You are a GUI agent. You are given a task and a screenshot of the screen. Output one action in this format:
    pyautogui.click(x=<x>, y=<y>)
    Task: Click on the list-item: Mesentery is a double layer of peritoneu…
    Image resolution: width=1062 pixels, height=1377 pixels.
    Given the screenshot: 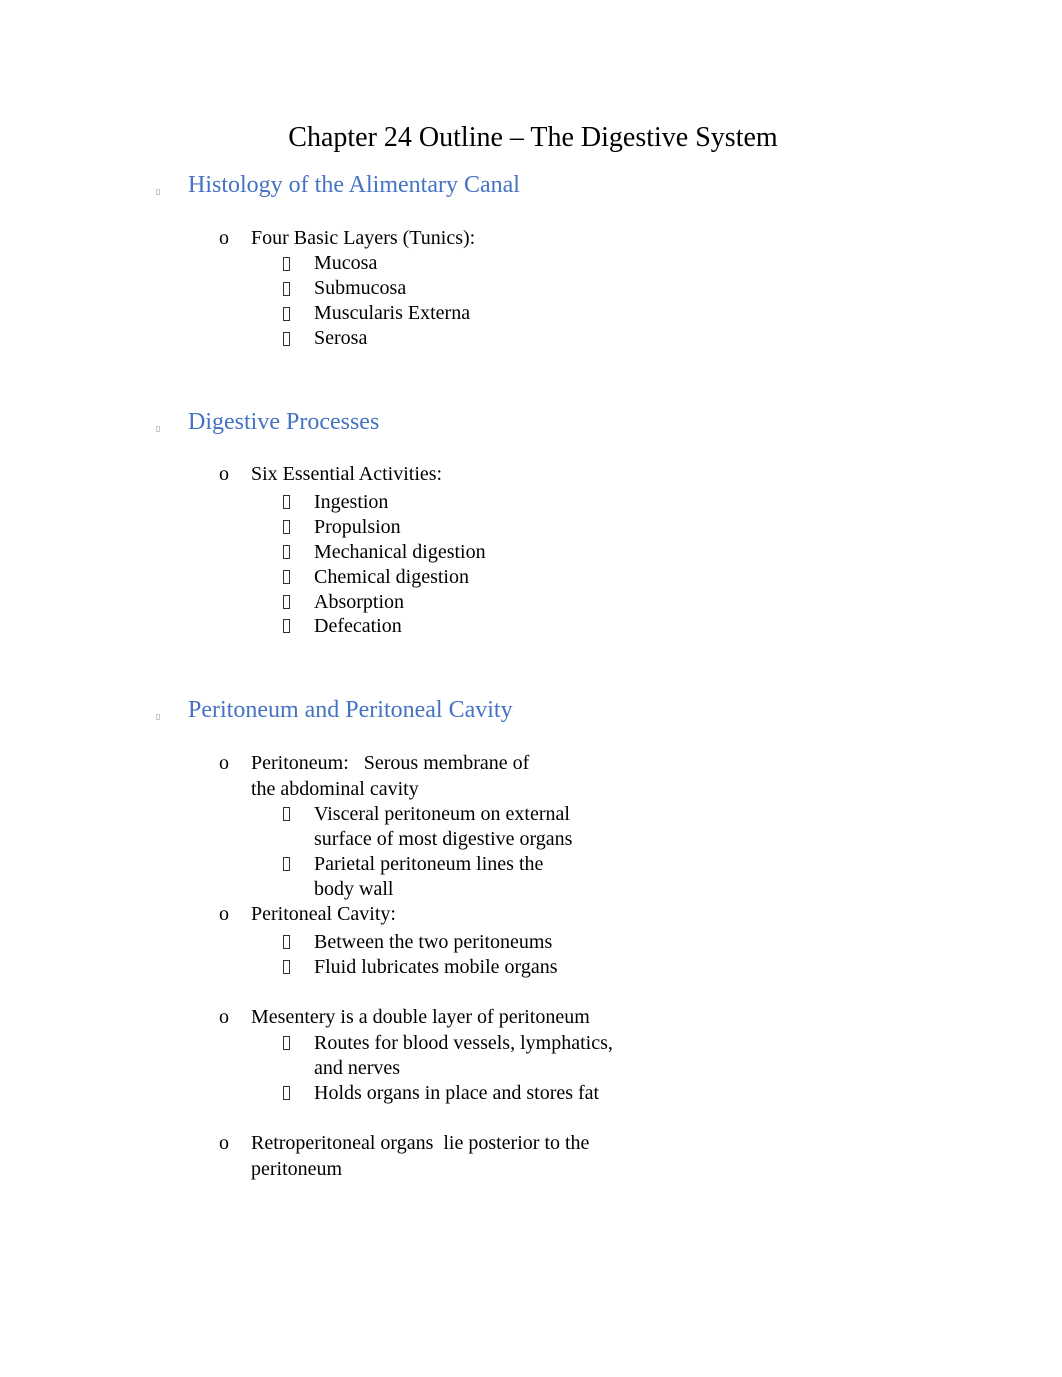 What is the action you would take?
    pyautogui.click(x=420, y=1017)
    